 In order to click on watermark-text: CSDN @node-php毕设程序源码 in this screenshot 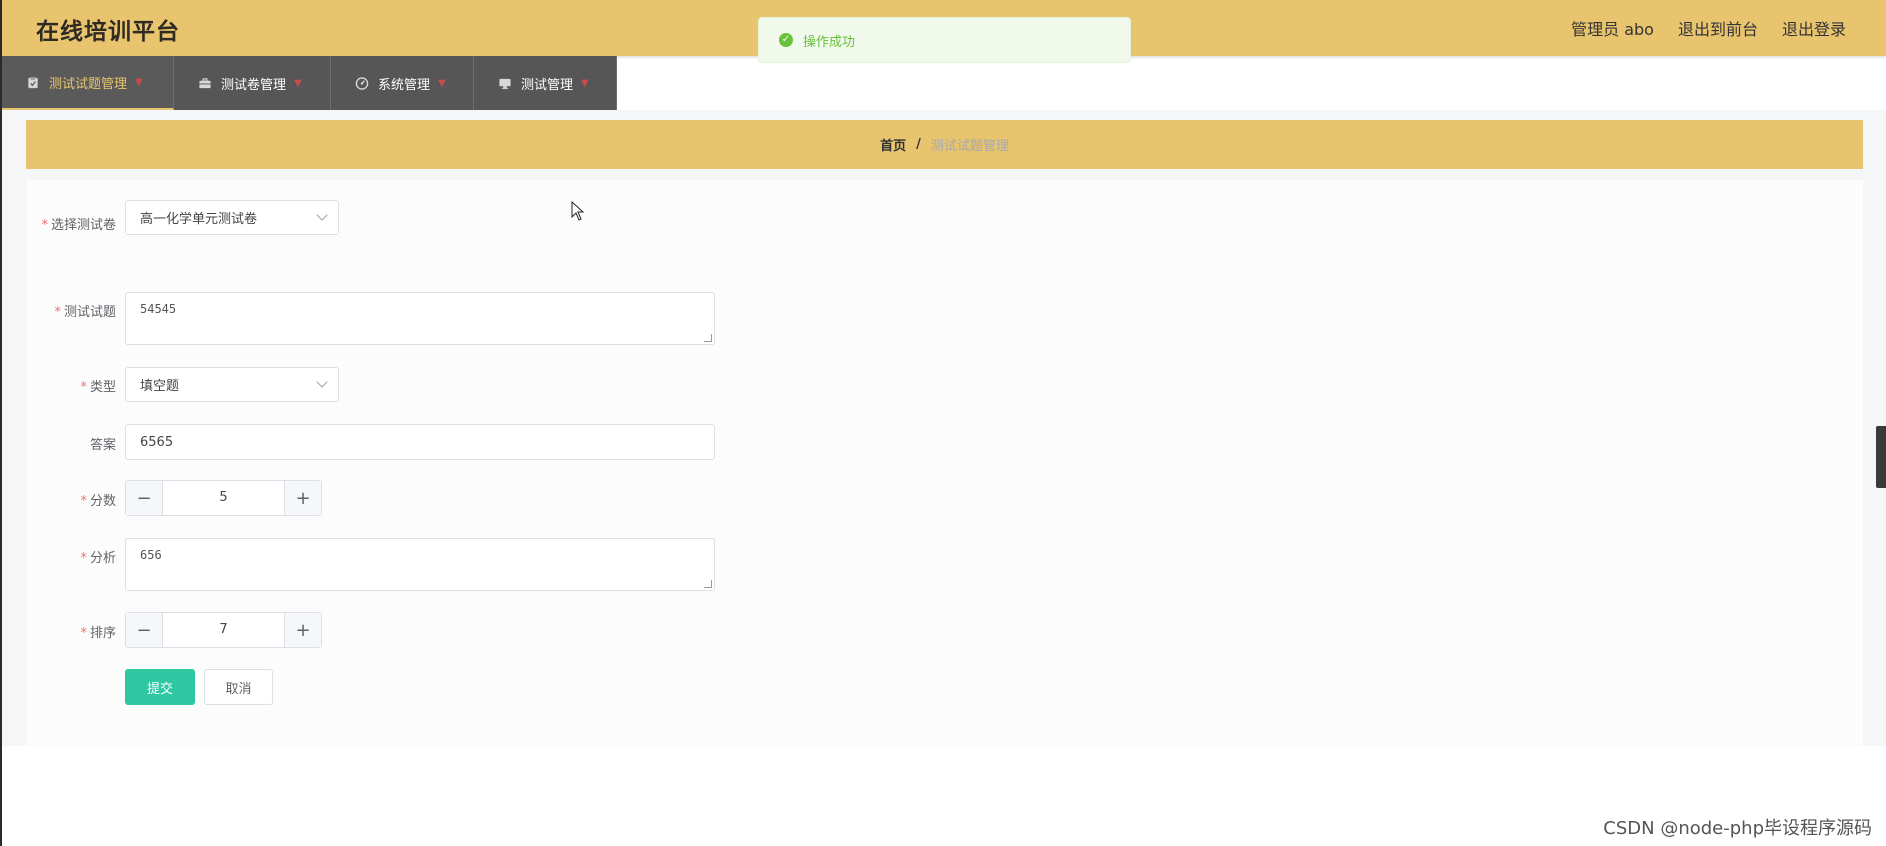, I will do `click(1737, 828)`.